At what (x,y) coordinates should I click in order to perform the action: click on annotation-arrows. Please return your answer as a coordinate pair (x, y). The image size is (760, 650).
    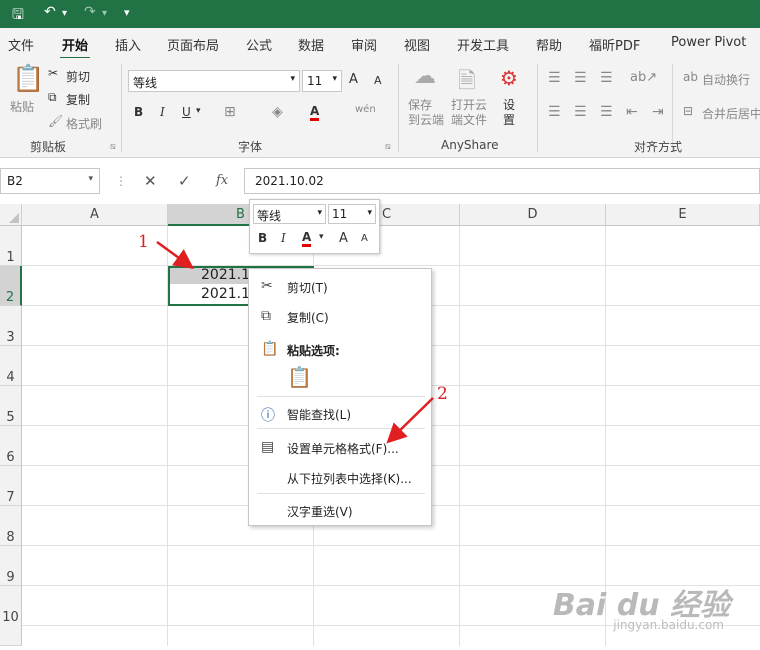
    Looking at the image, I should click on (295, 342).